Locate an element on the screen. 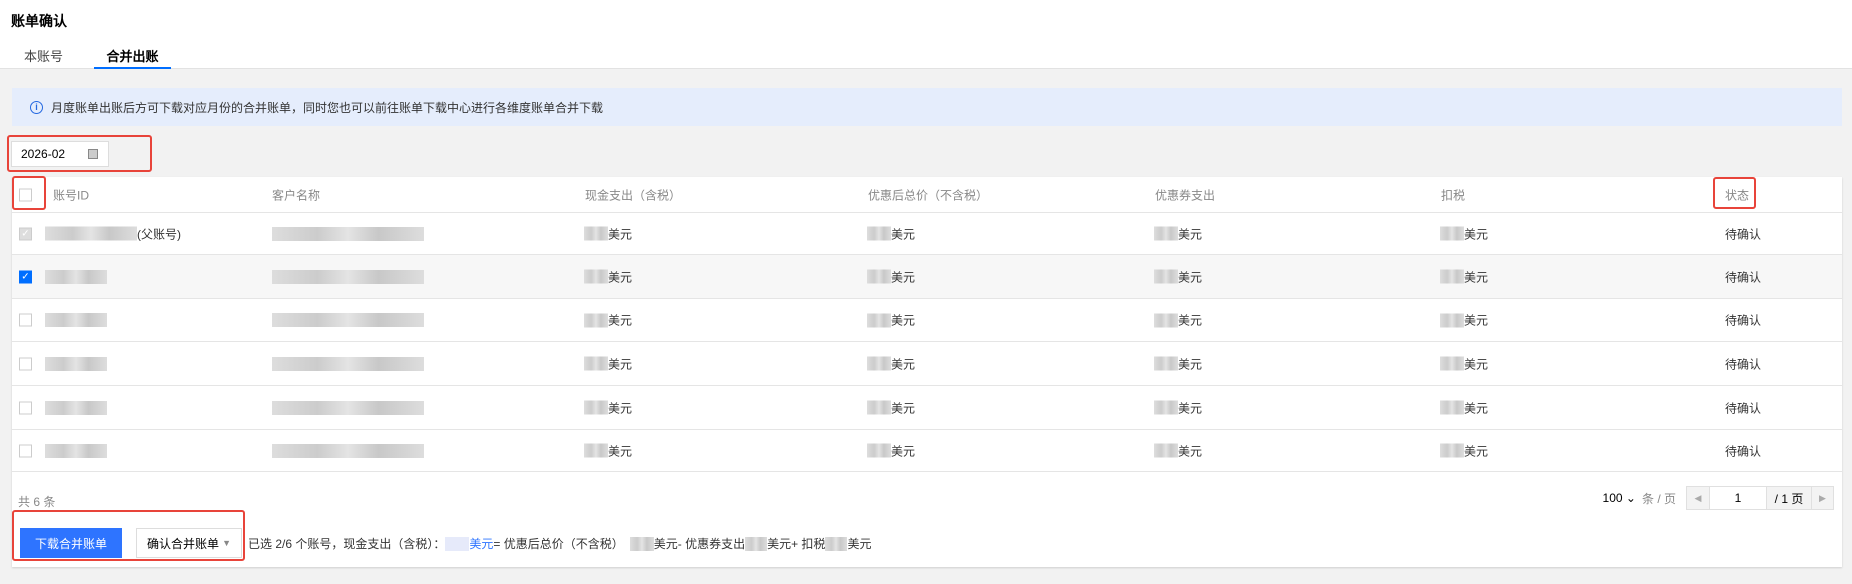 The width and height of the screenshot is (1852, 584). per-page-label: 条 / 页 is located at coordinates (1658, 498).